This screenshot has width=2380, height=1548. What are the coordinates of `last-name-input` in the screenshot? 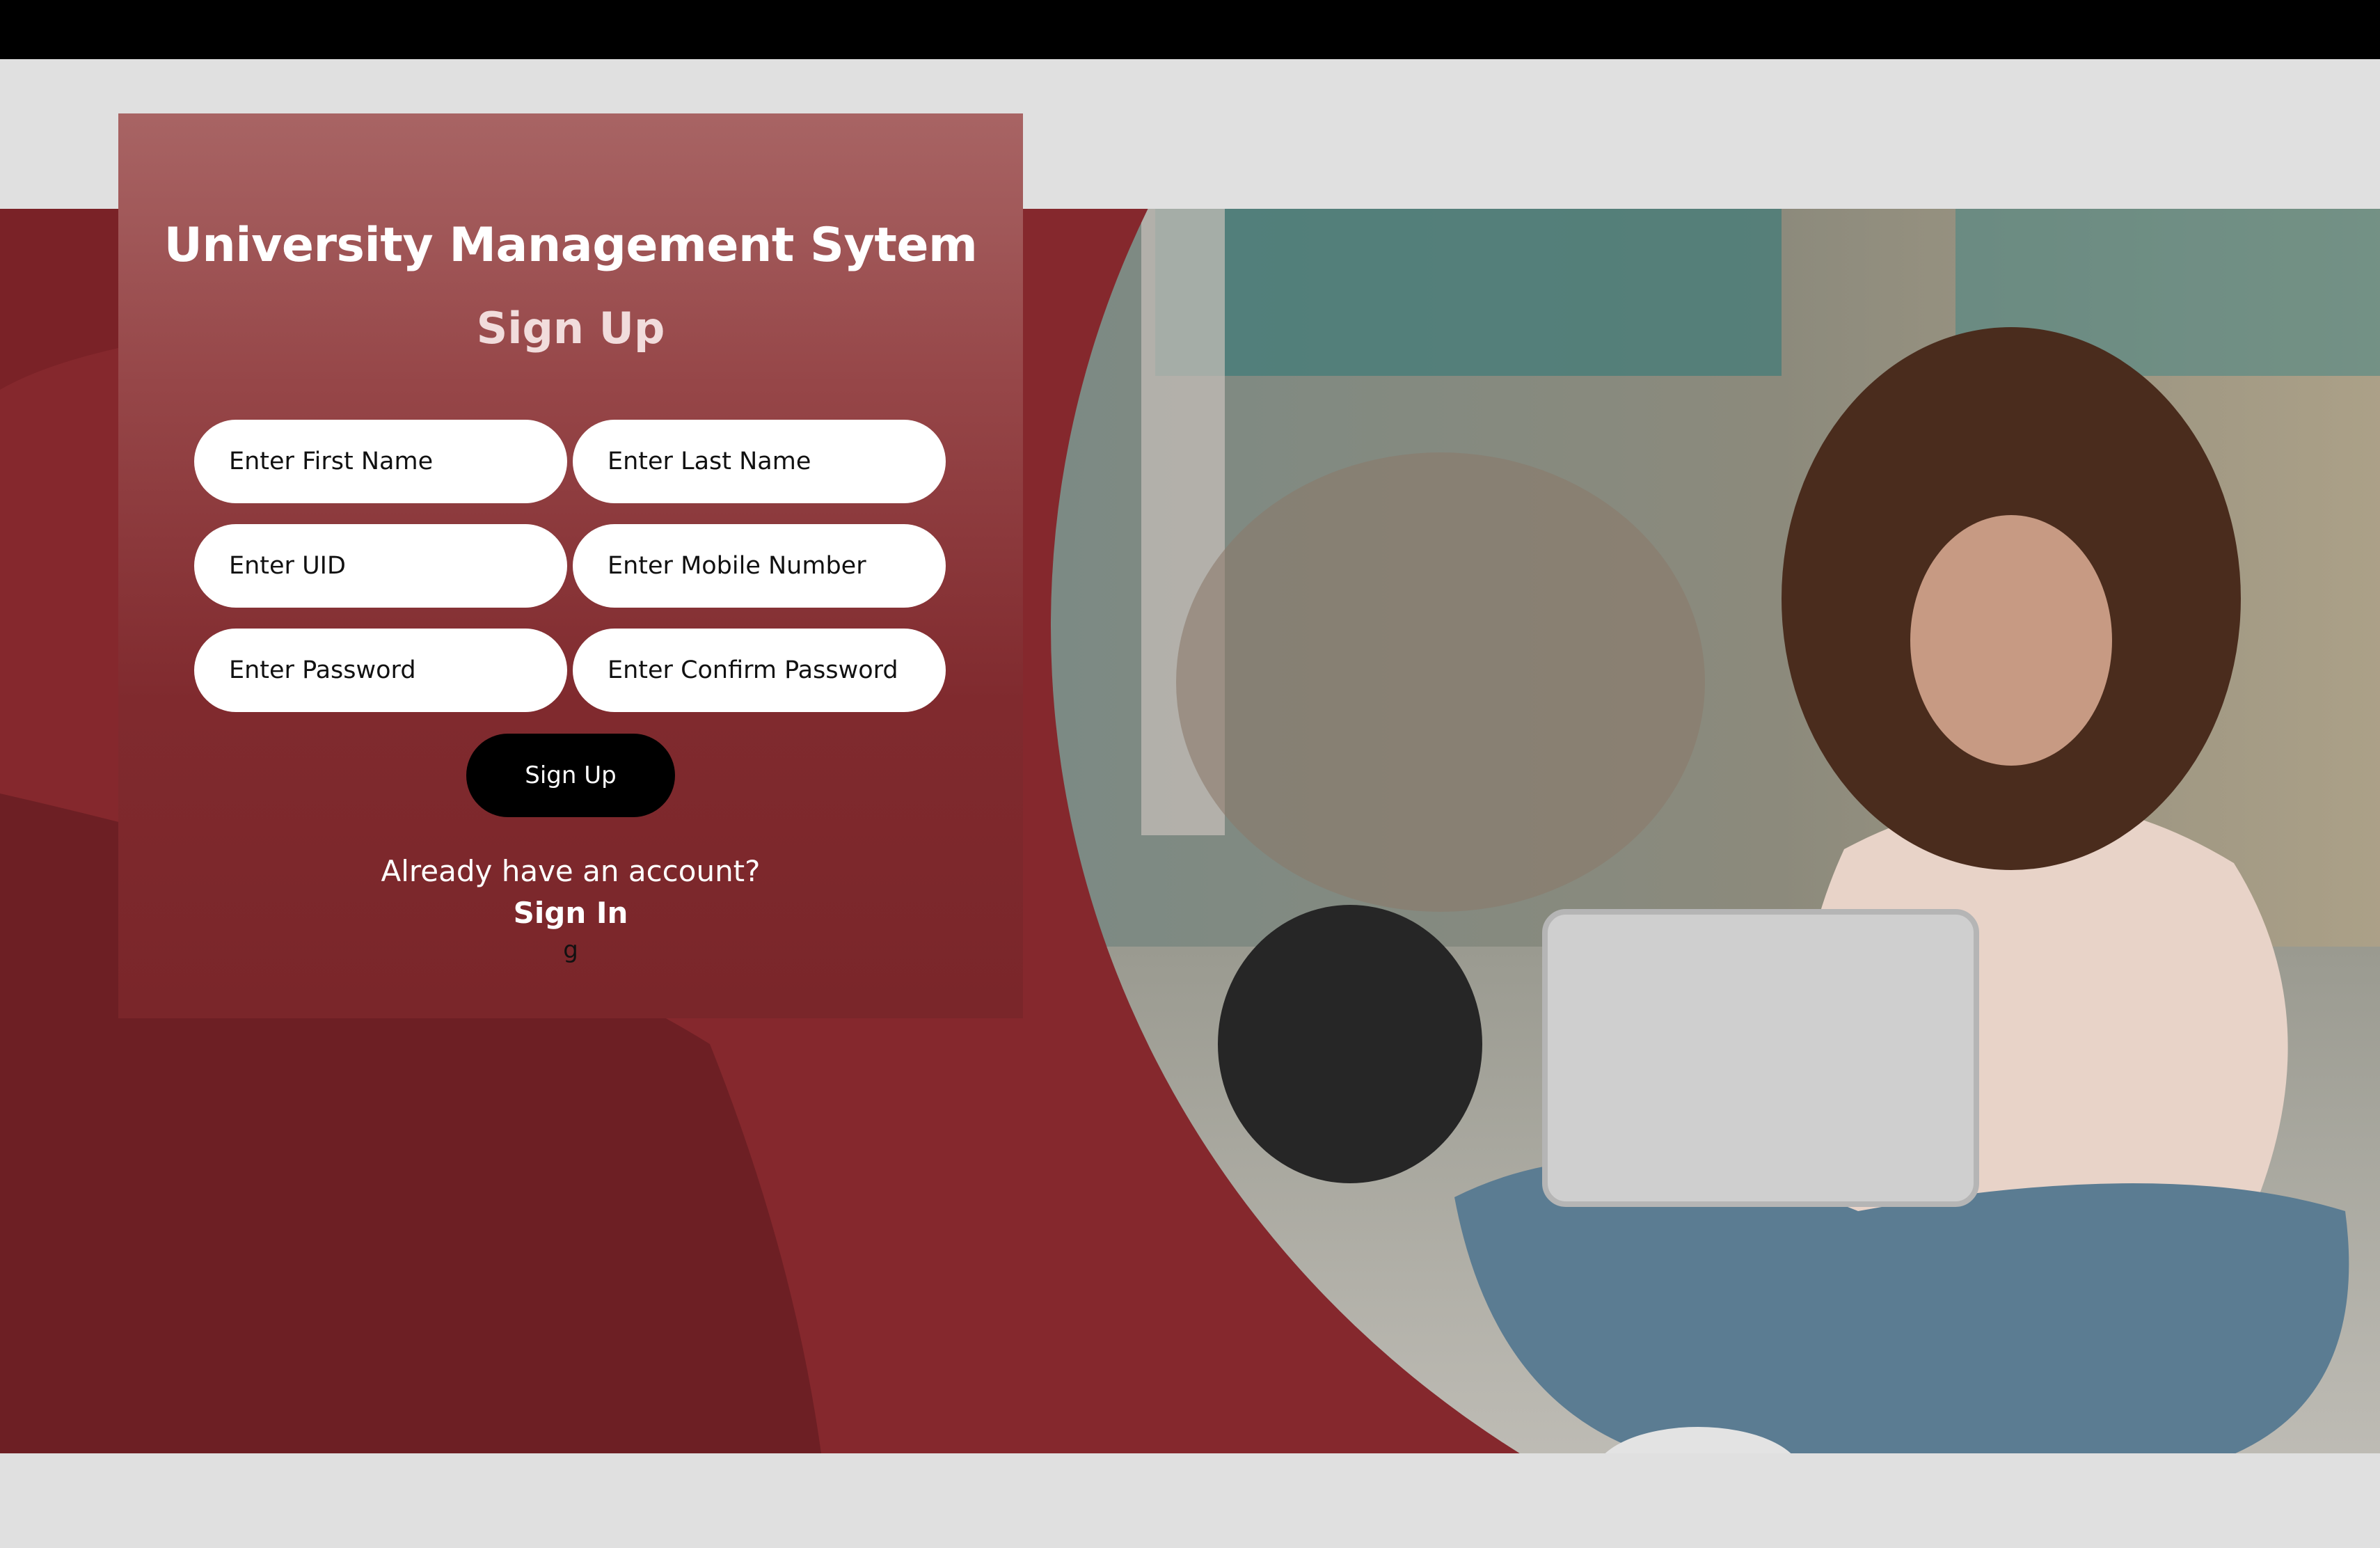 It's located at (760, 461).